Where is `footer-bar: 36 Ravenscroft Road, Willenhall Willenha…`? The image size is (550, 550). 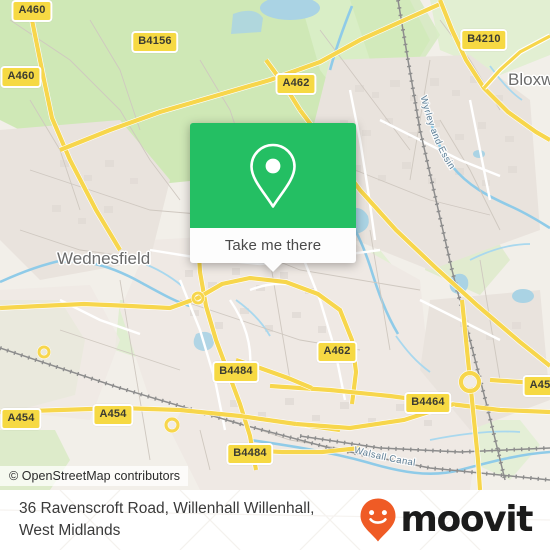
footer-bar: 36 Ravenscroft Road, Willenhall Willenha… is located at coordinates (275, 520).